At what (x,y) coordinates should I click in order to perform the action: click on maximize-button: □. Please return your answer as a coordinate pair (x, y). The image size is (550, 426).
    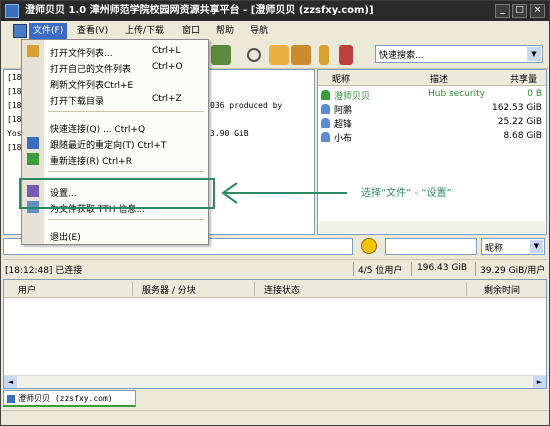
    Looking at the image, I should click on (519, 11).